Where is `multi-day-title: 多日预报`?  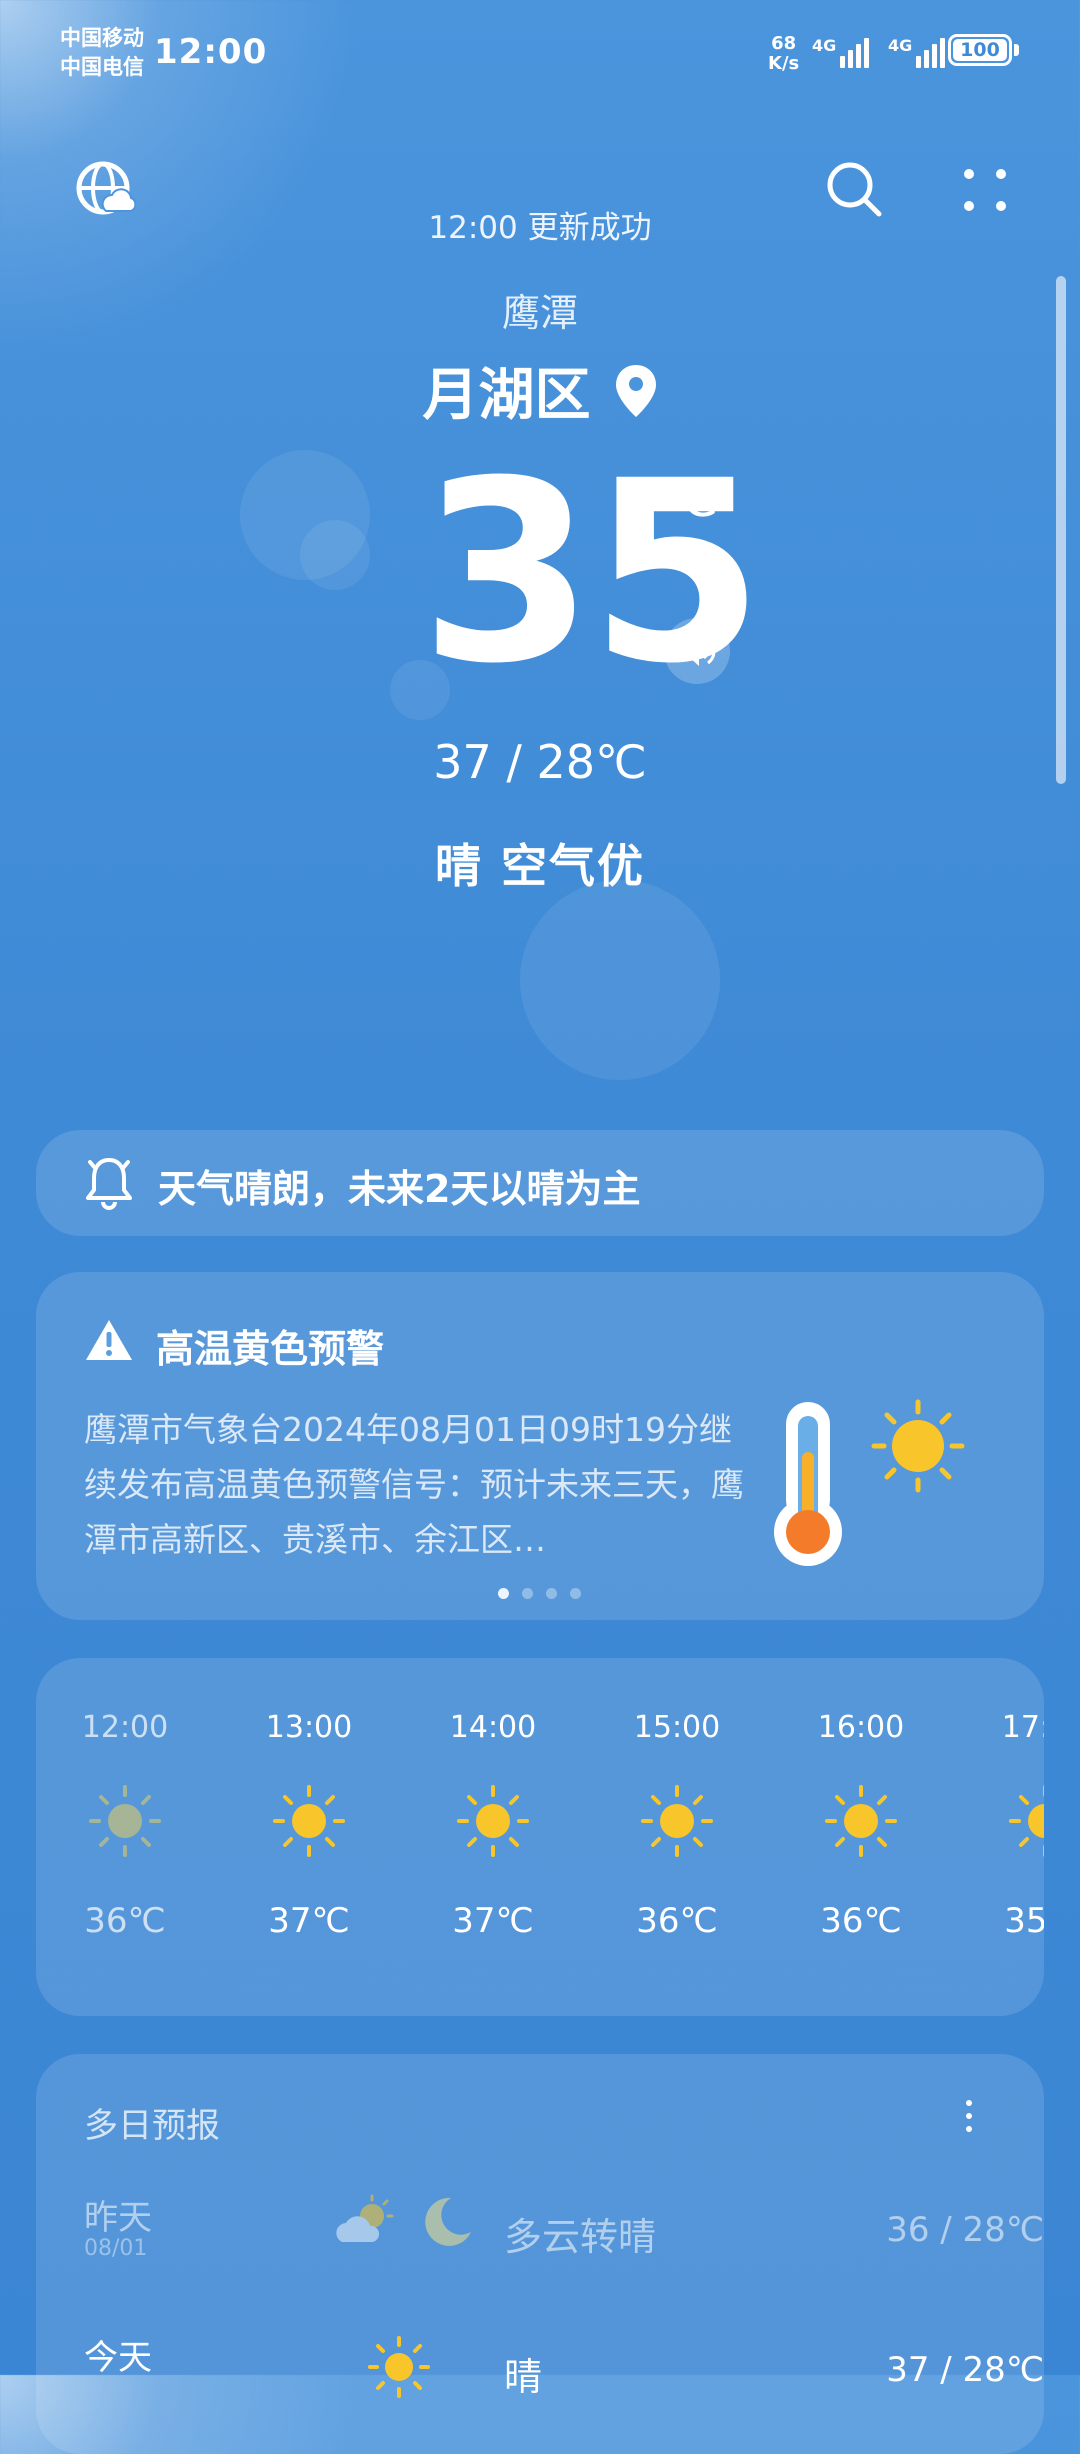
multi-day-title: 多日预报 is located at coordinates (152, 2126).